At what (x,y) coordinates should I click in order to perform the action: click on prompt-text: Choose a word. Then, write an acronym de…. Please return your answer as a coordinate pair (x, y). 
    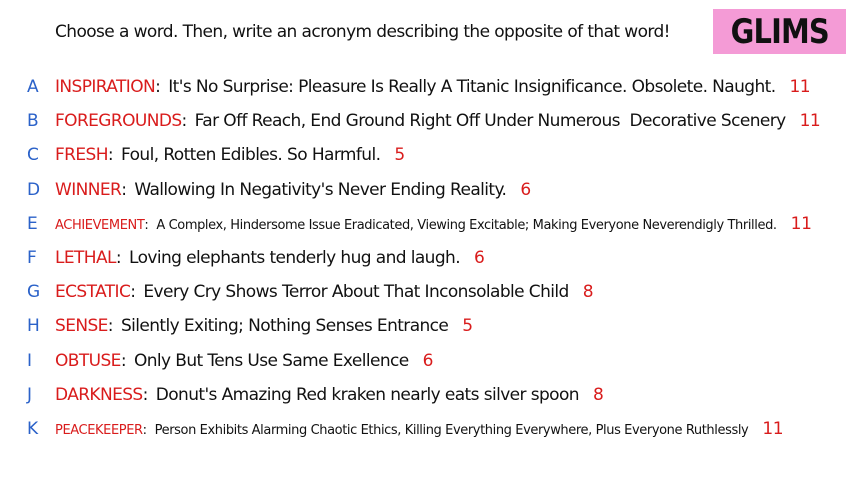
    Looking at the image, I should click on (362, 32).